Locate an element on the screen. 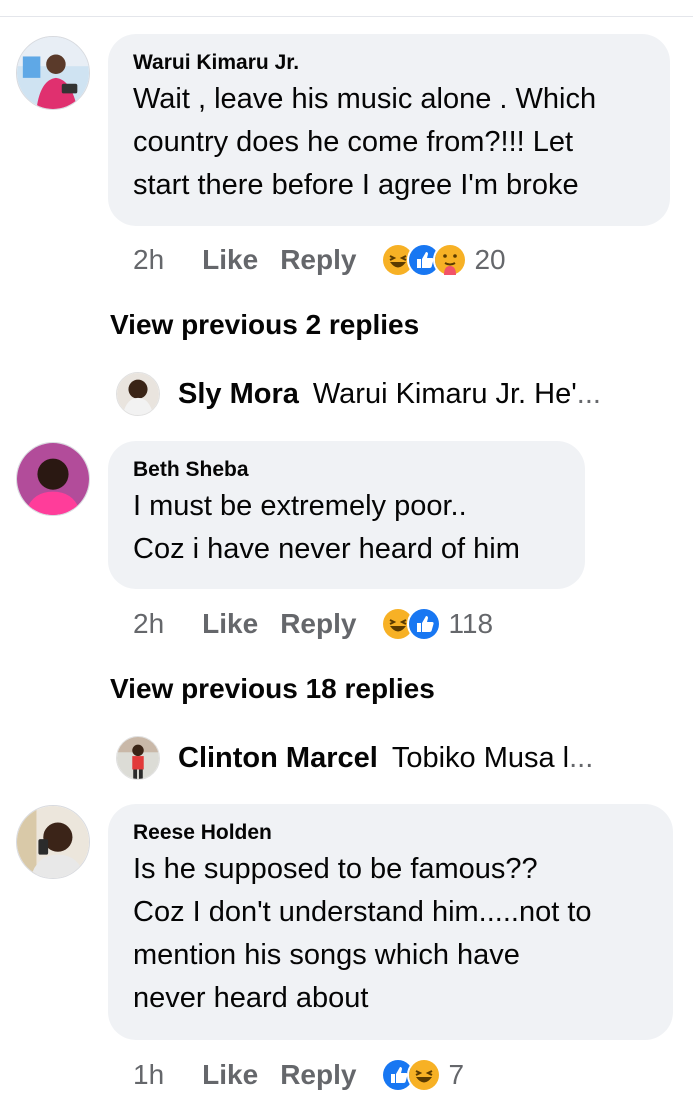  like-icon is located at coordinates (424, 624).